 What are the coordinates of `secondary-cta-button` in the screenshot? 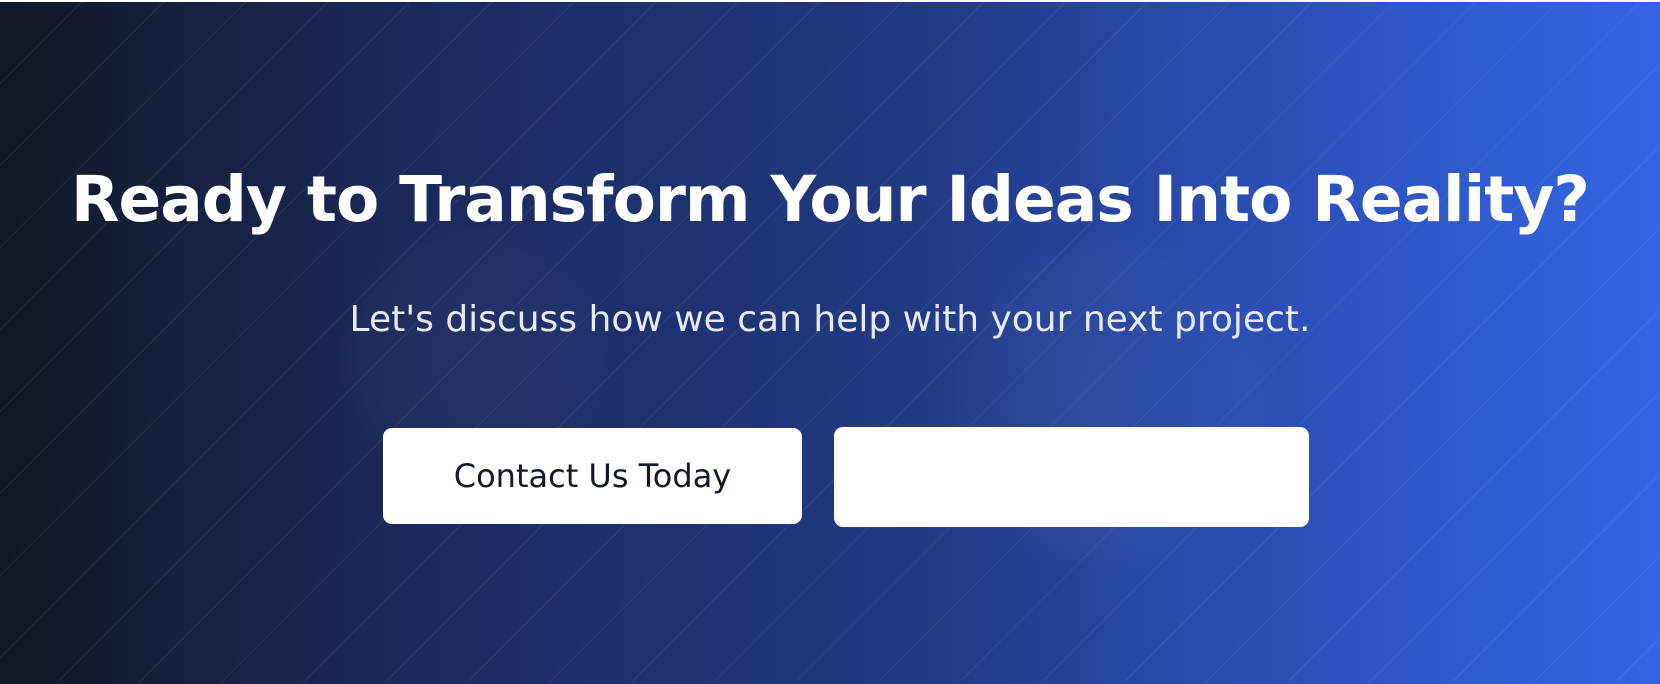 It's located at (1071, 477).